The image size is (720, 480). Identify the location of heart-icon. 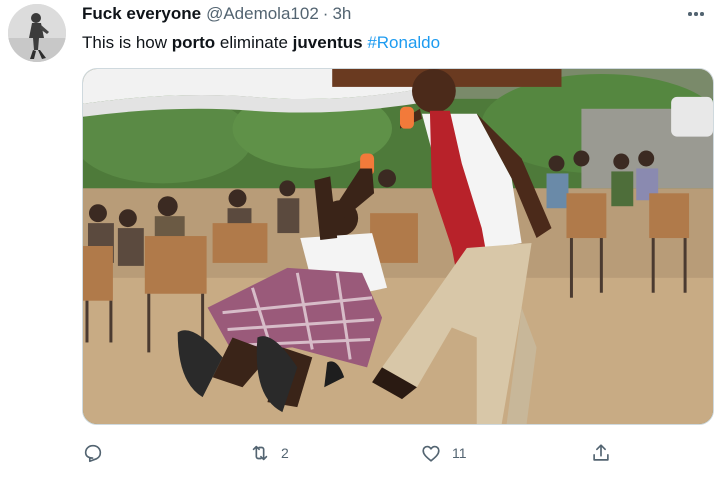
(431, 453).